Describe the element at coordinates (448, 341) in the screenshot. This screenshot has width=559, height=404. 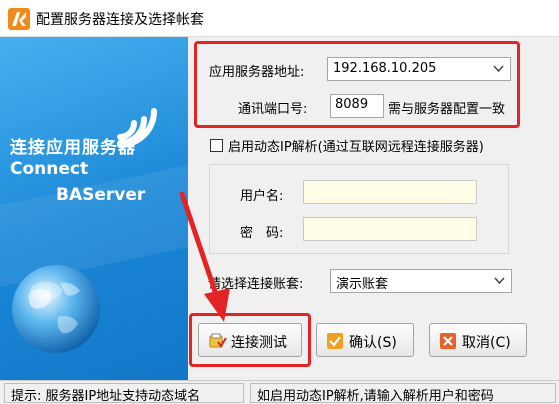
I see `close-icon` at that location.